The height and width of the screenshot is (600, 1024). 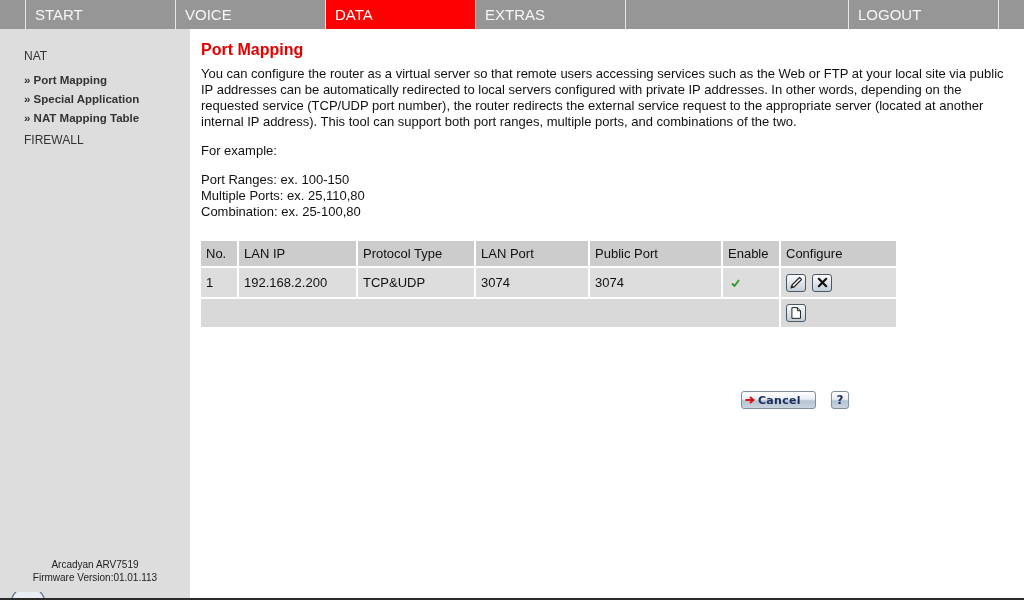 What do you see at coordinates (82, 99) in the screenshot?
I see `sidebar-item: » Special Application` at bounding box center [82, 99].